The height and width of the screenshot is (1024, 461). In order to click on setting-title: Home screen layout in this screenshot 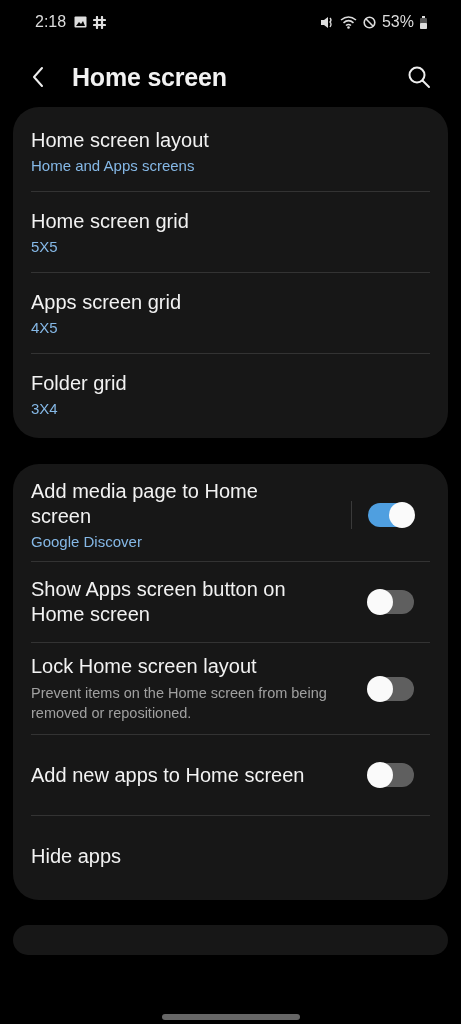, I will do `click(120, 140)`.